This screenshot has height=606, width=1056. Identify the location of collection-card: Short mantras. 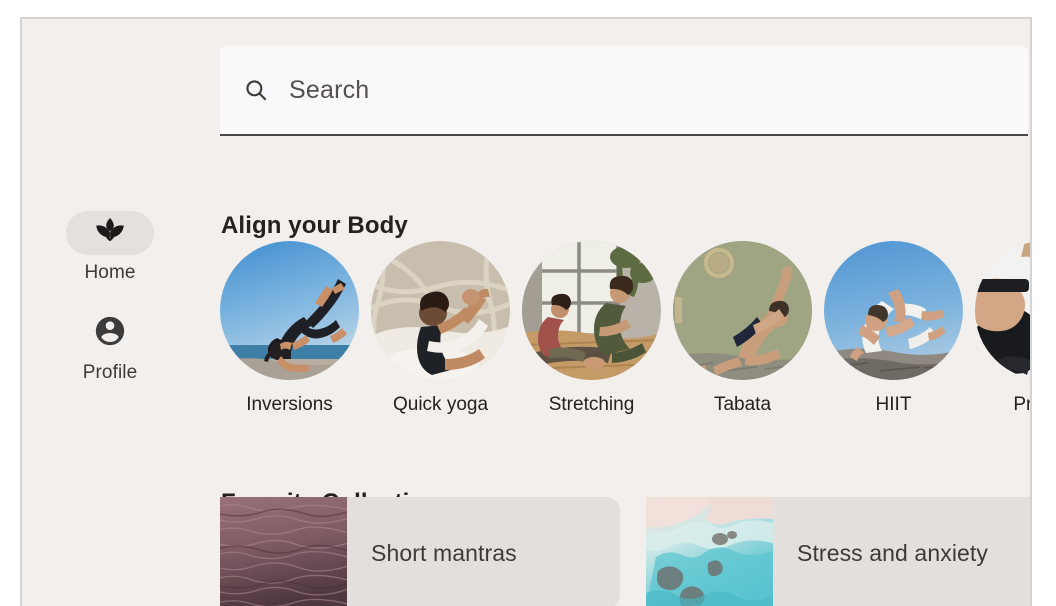
(420, 551).